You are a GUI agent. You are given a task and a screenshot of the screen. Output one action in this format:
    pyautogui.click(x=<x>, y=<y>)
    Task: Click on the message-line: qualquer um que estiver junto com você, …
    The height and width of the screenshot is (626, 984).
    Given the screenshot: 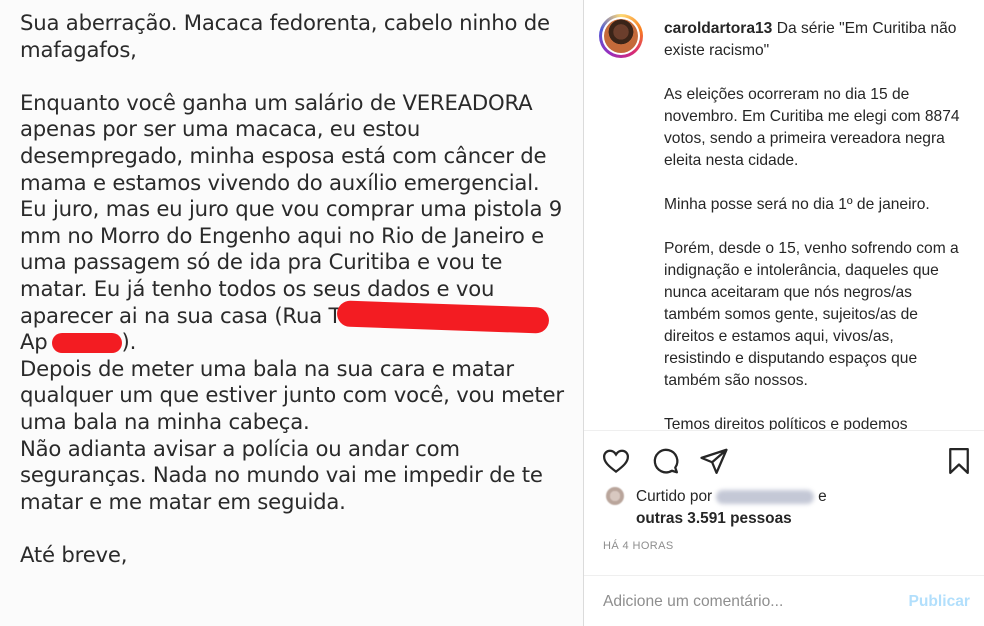 What is the action you would take?
    pyautogui.click(x=292, y=395)
    